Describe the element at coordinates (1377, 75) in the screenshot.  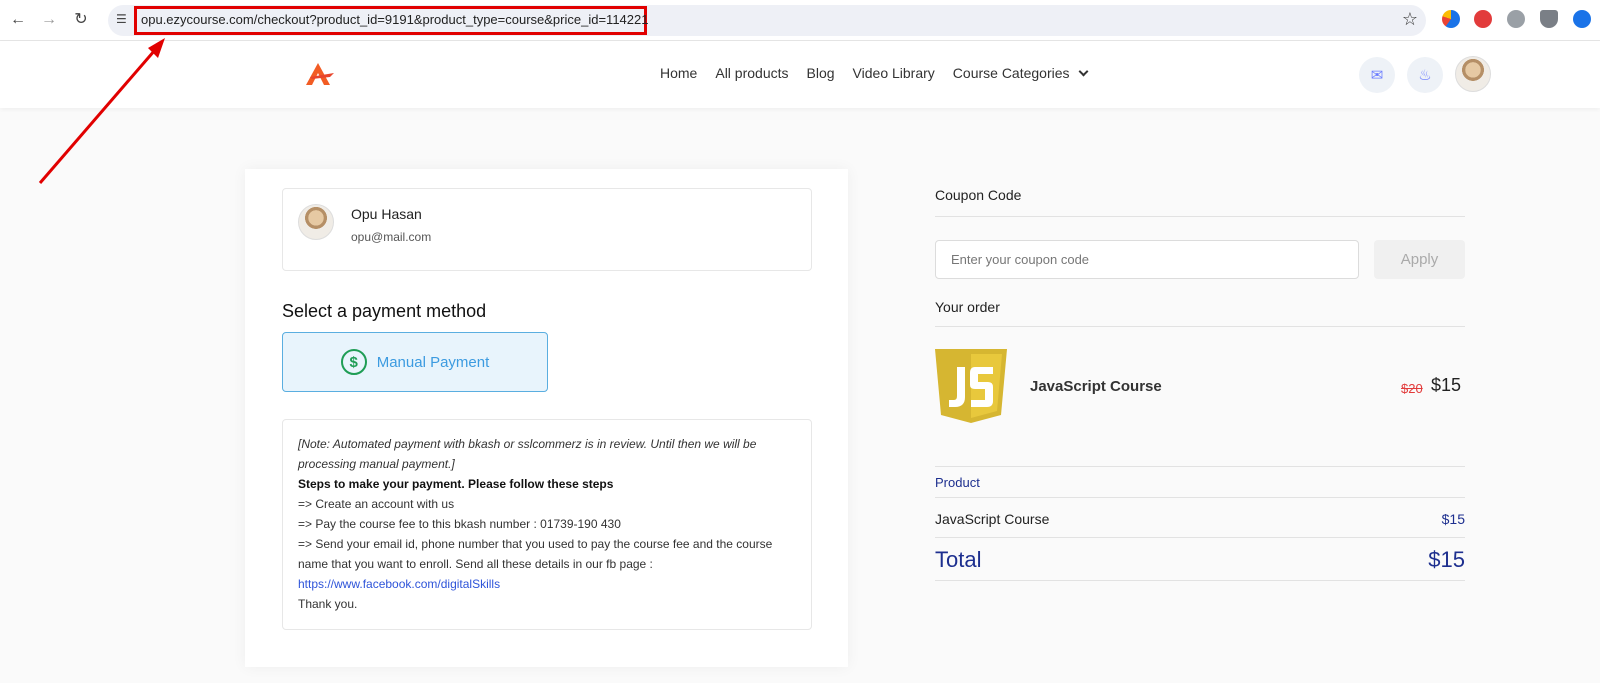
I see `chat-icon: ✉` at that location.